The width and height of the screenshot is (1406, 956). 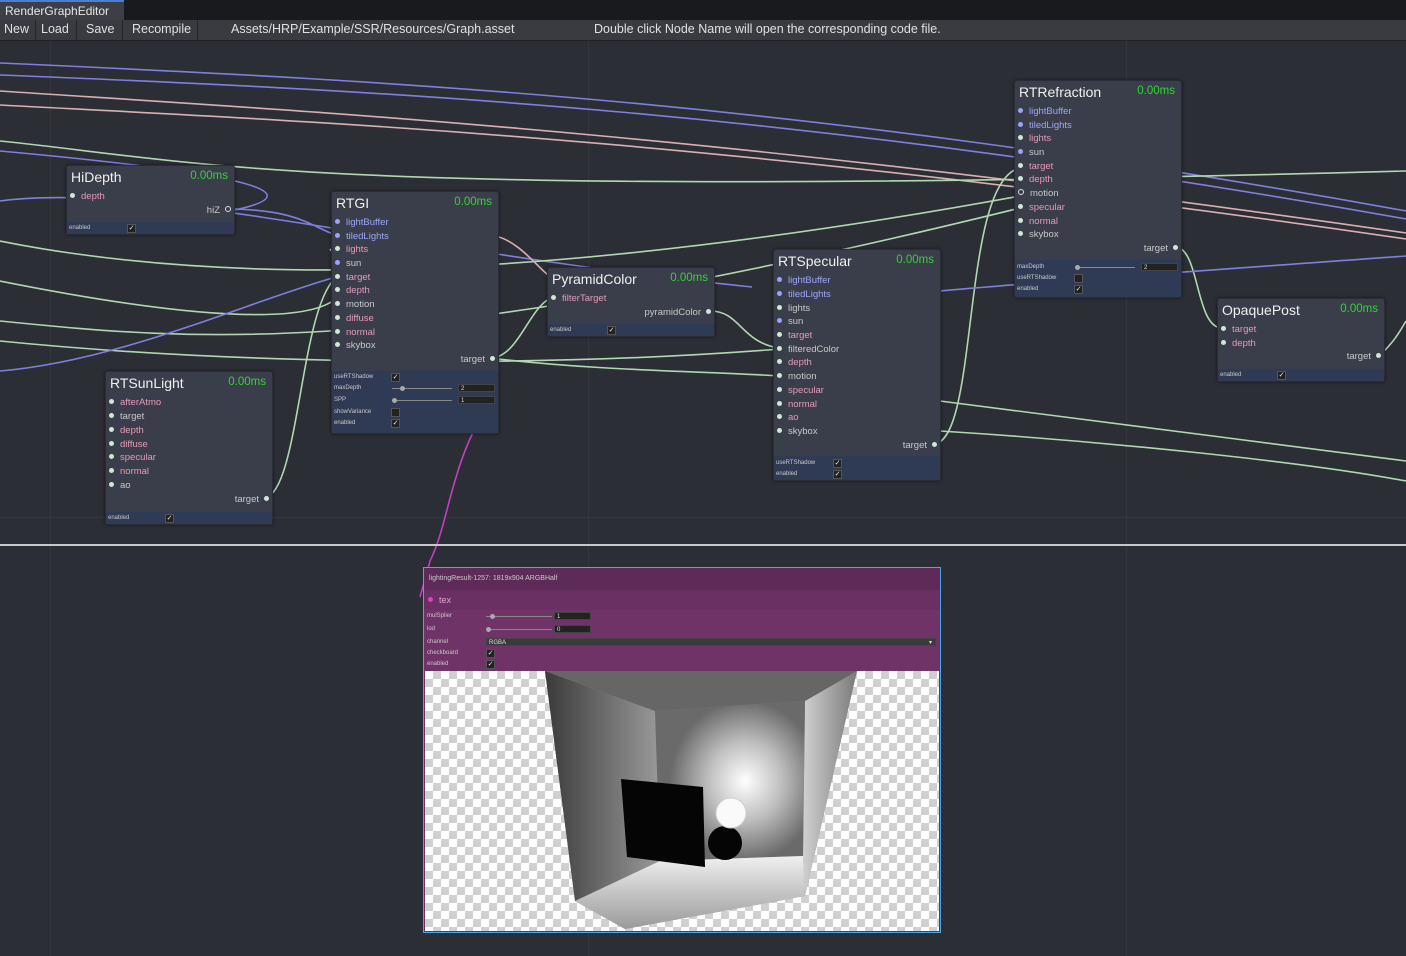 I want to click on port-ao: ao, so click(x=120, y=485).